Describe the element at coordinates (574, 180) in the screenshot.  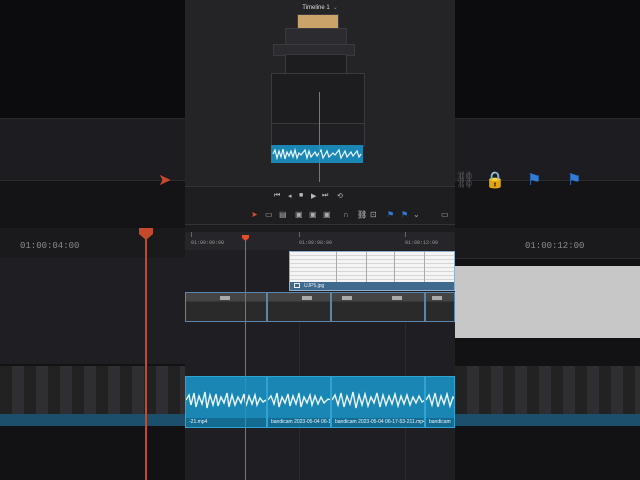
I see `bg-marker-icon: ⚑` at that location.